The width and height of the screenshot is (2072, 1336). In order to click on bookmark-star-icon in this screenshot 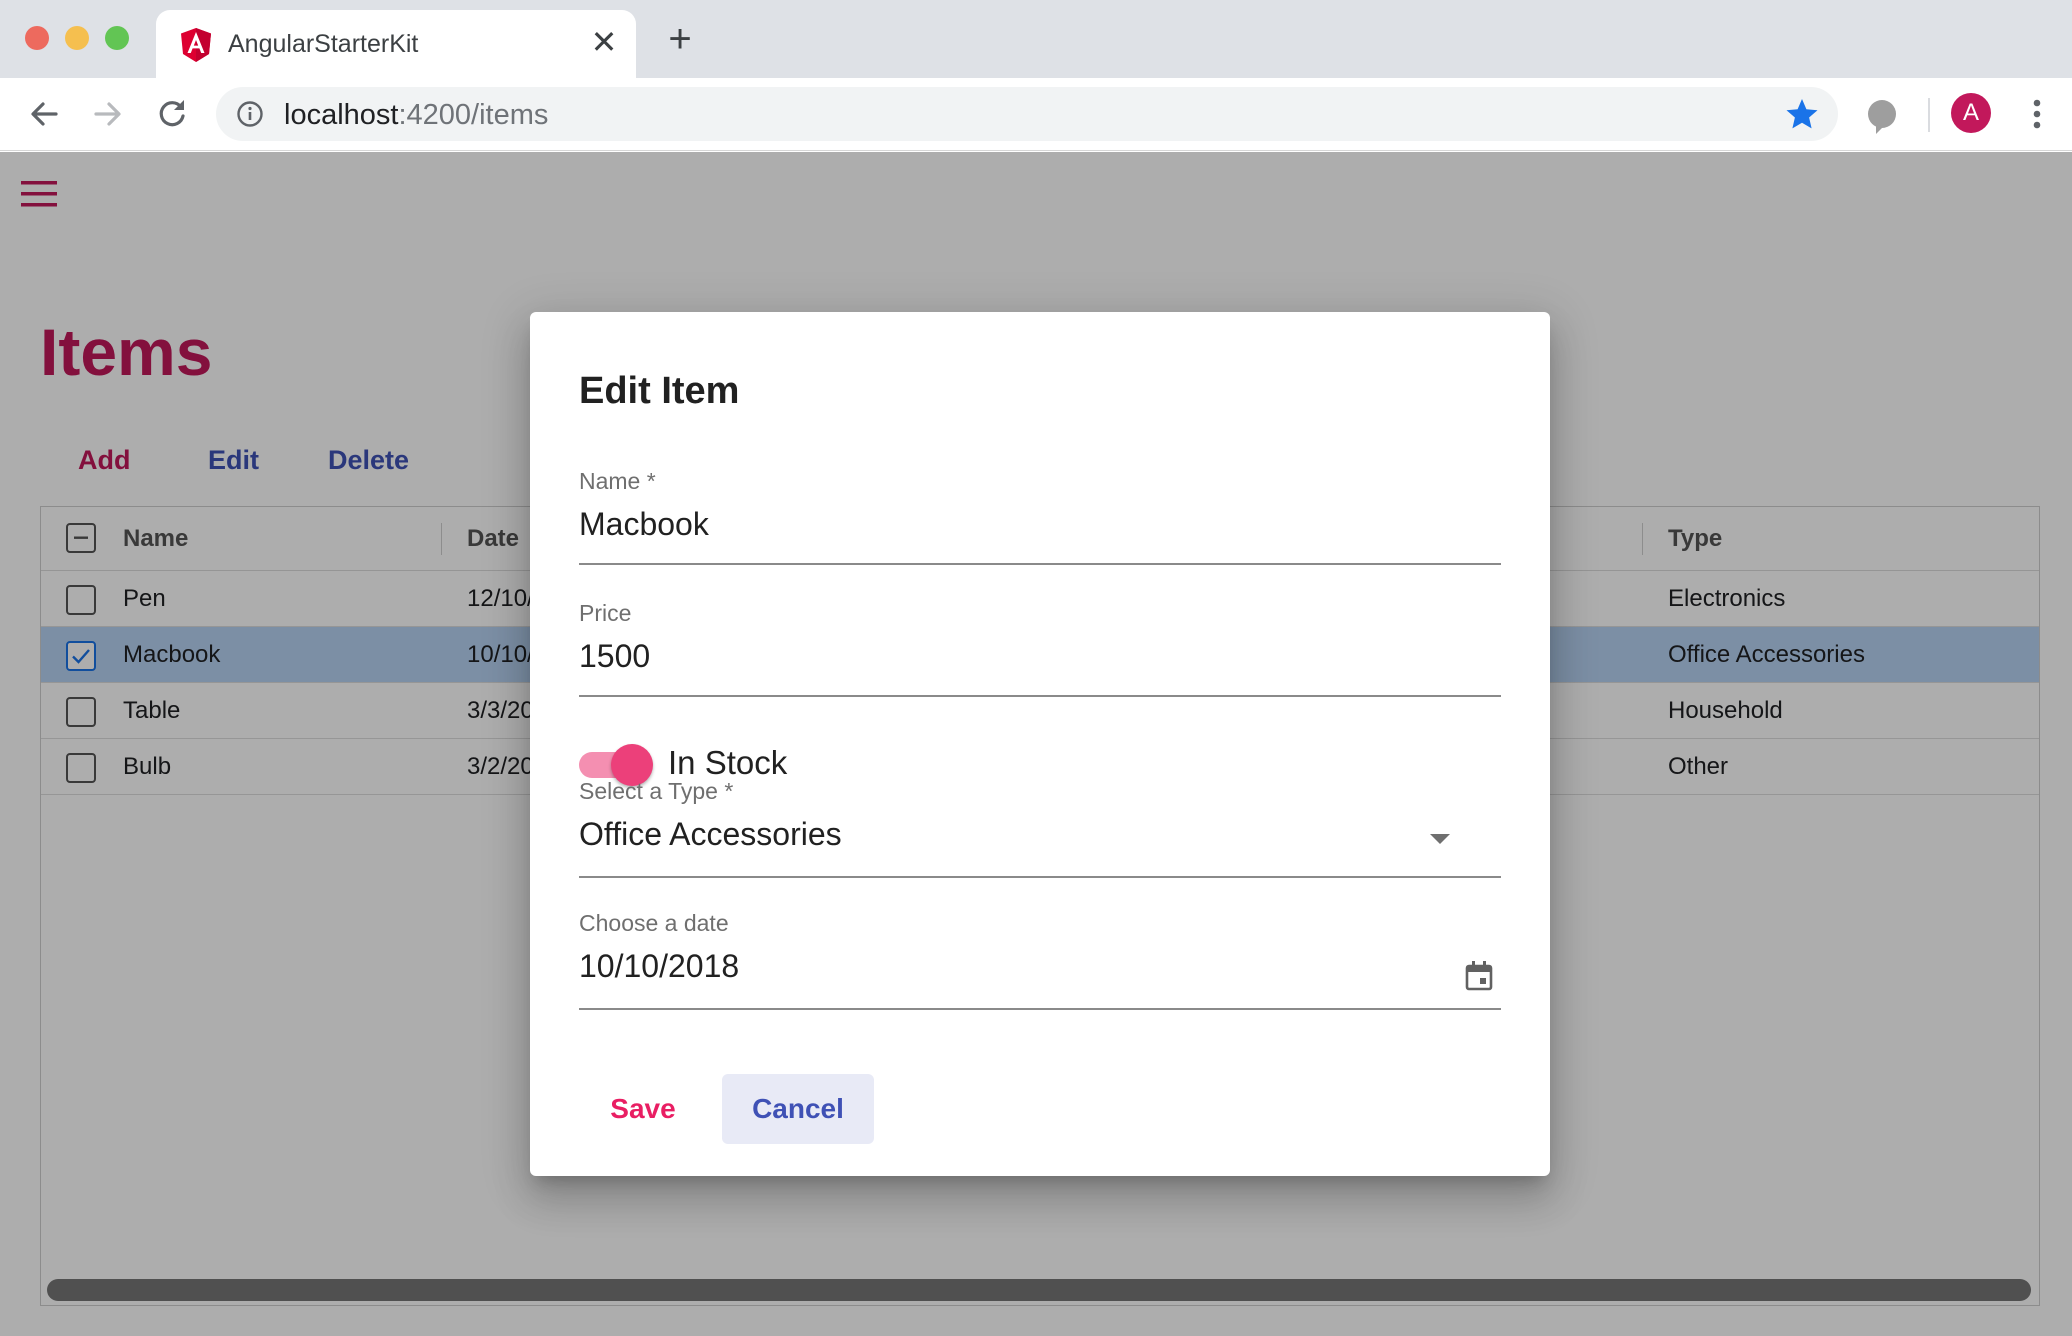, I will do `click(1802, 114)`.